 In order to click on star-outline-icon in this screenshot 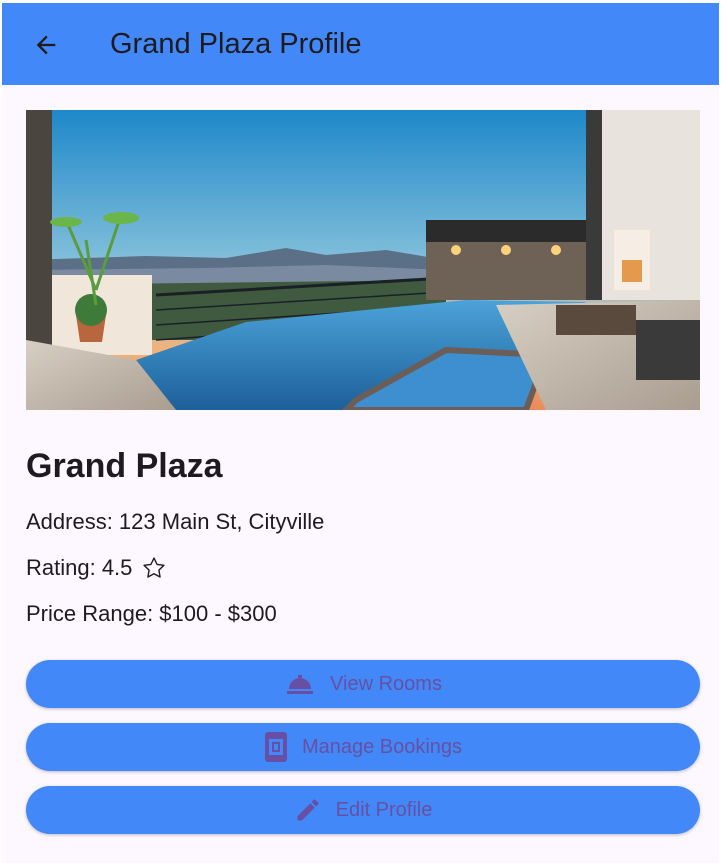, I will do `click(154, 568)`.